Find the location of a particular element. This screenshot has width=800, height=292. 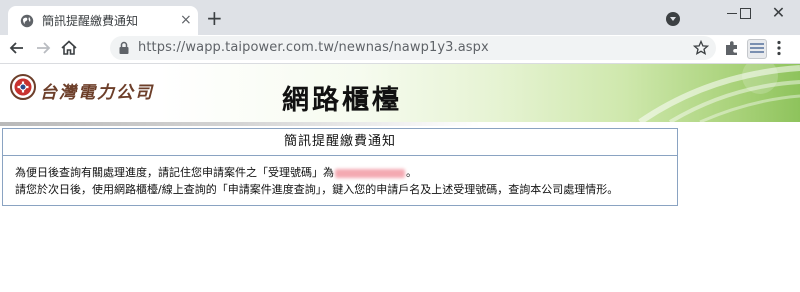

globe-icon is located at coordinates (27, 21).